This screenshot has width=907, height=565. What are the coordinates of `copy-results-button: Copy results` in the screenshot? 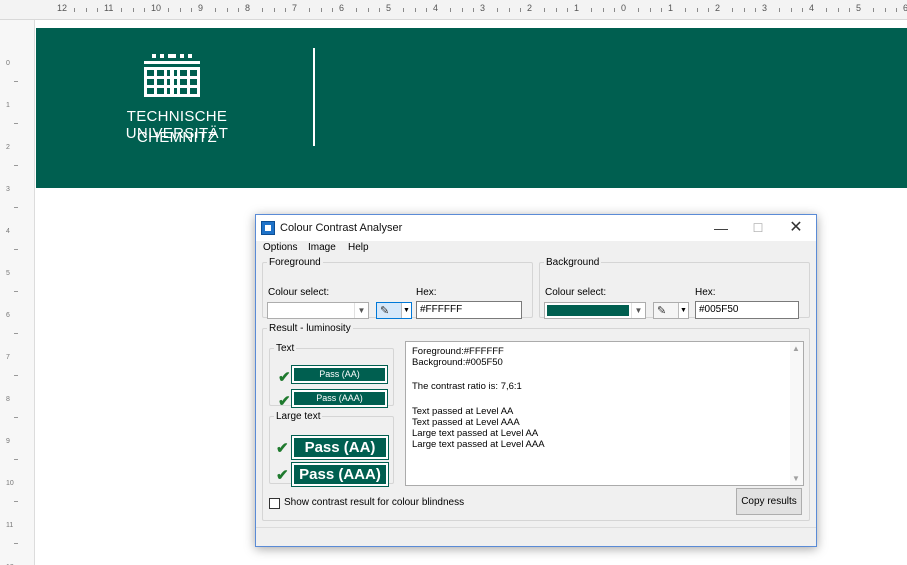 It's located at (769, 501).